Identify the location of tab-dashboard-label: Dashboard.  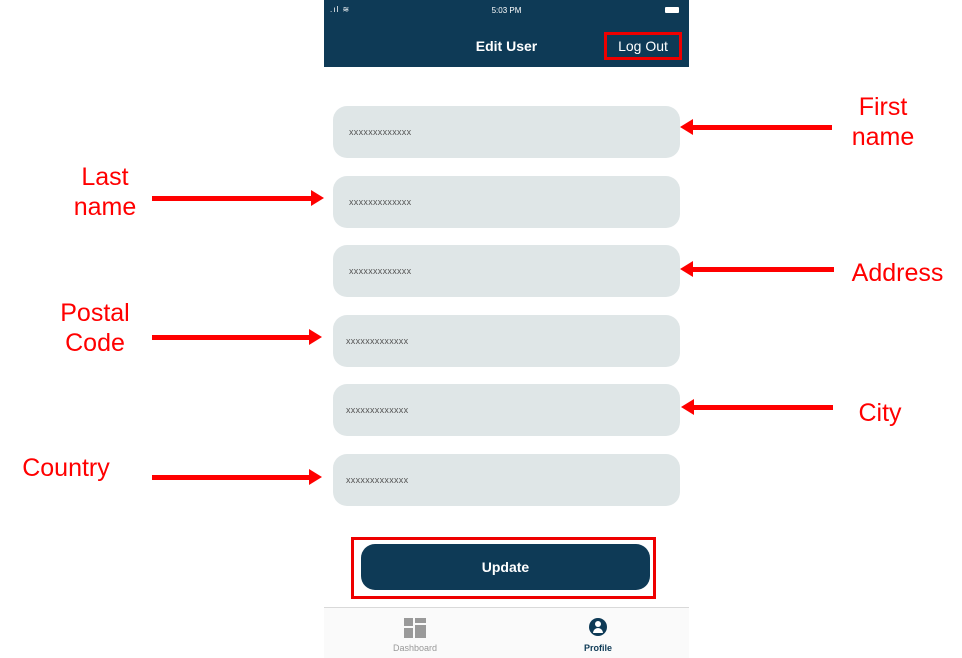
(415, 648).